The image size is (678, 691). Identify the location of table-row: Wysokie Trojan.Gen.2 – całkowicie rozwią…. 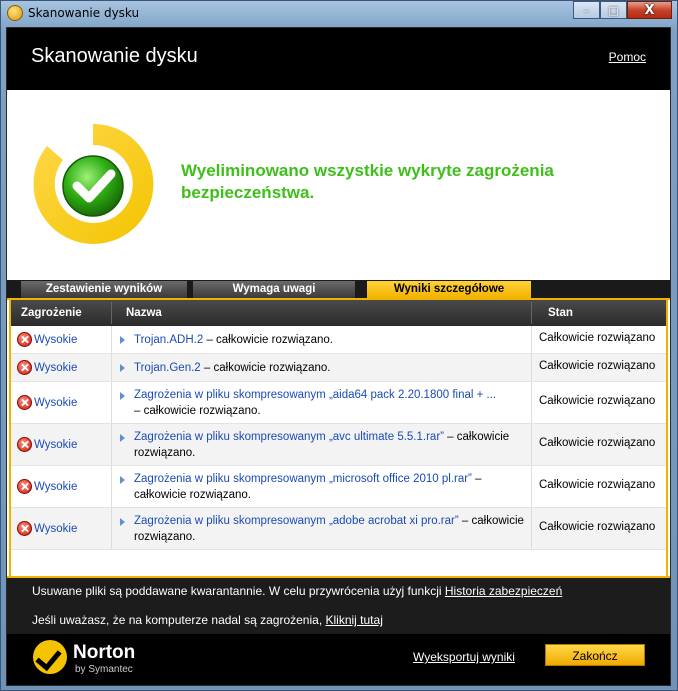
(338, 368).